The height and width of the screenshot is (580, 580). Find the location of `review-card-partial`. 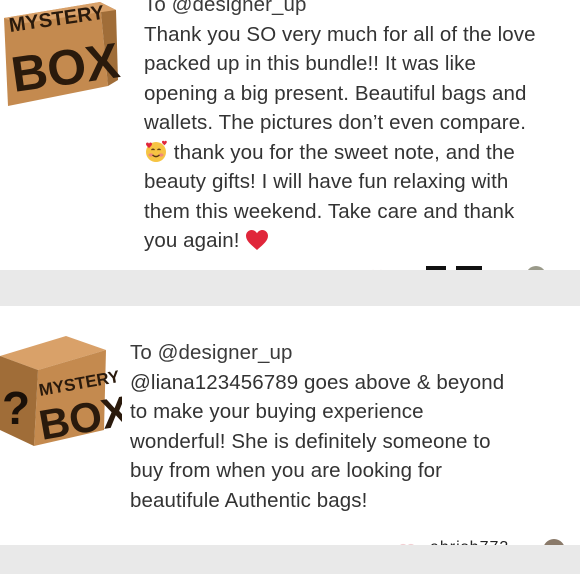

review-card-partial is located at coordinates (290, 577).